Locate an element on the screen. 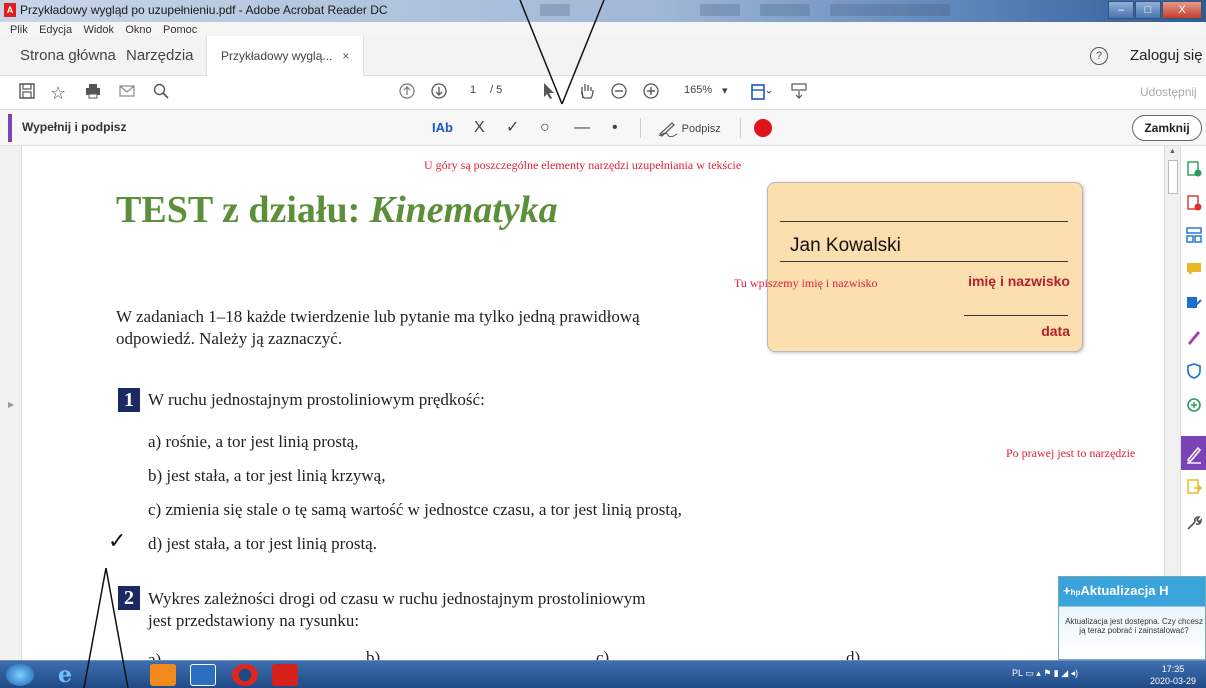 Image resolution: width=1206 pixels, height=688 pixels. option-label: d) is located at coordinates (853, 654).